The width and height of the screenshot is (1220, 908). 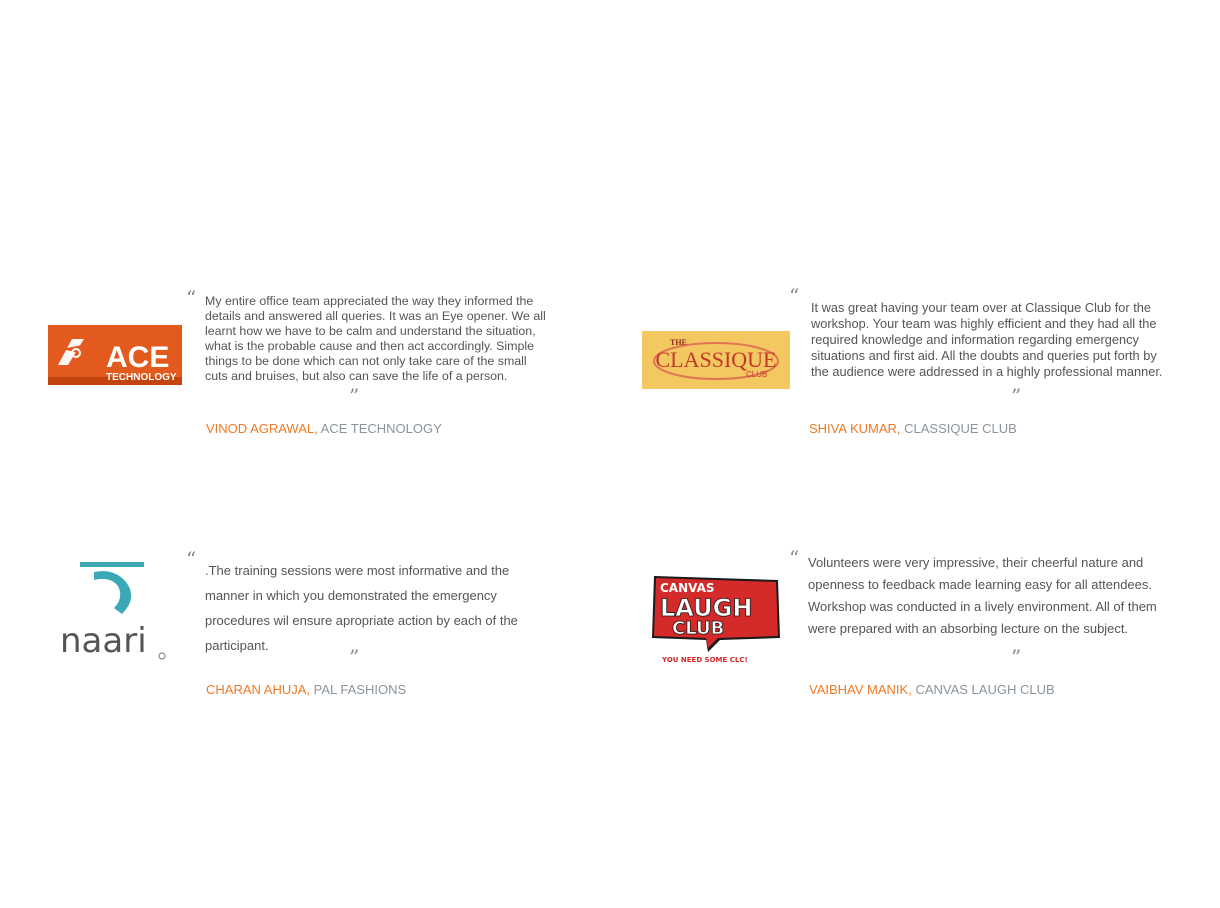 I want to click on canvas-laugh-club-logo-icon: CANVAS LAUGH CLUB YOU NEED SOME CLC!, so click(x=716, y=620).